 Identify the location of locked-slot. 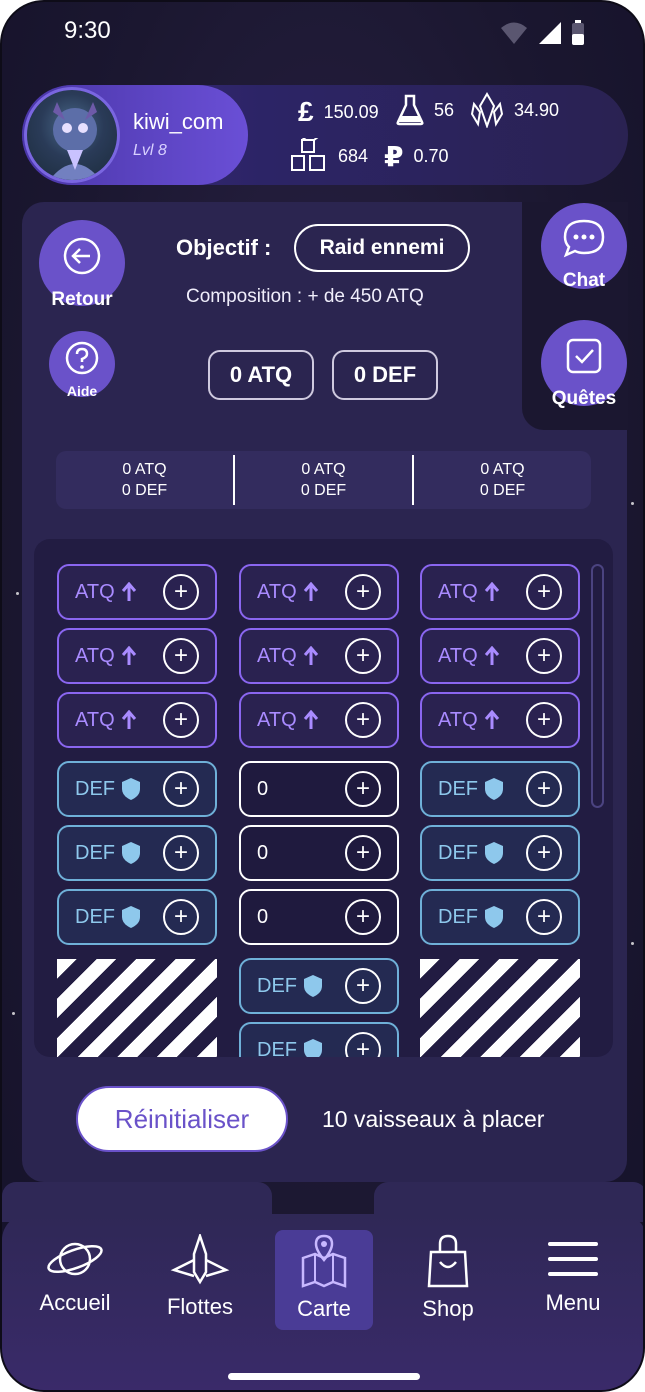
(500, 1008).